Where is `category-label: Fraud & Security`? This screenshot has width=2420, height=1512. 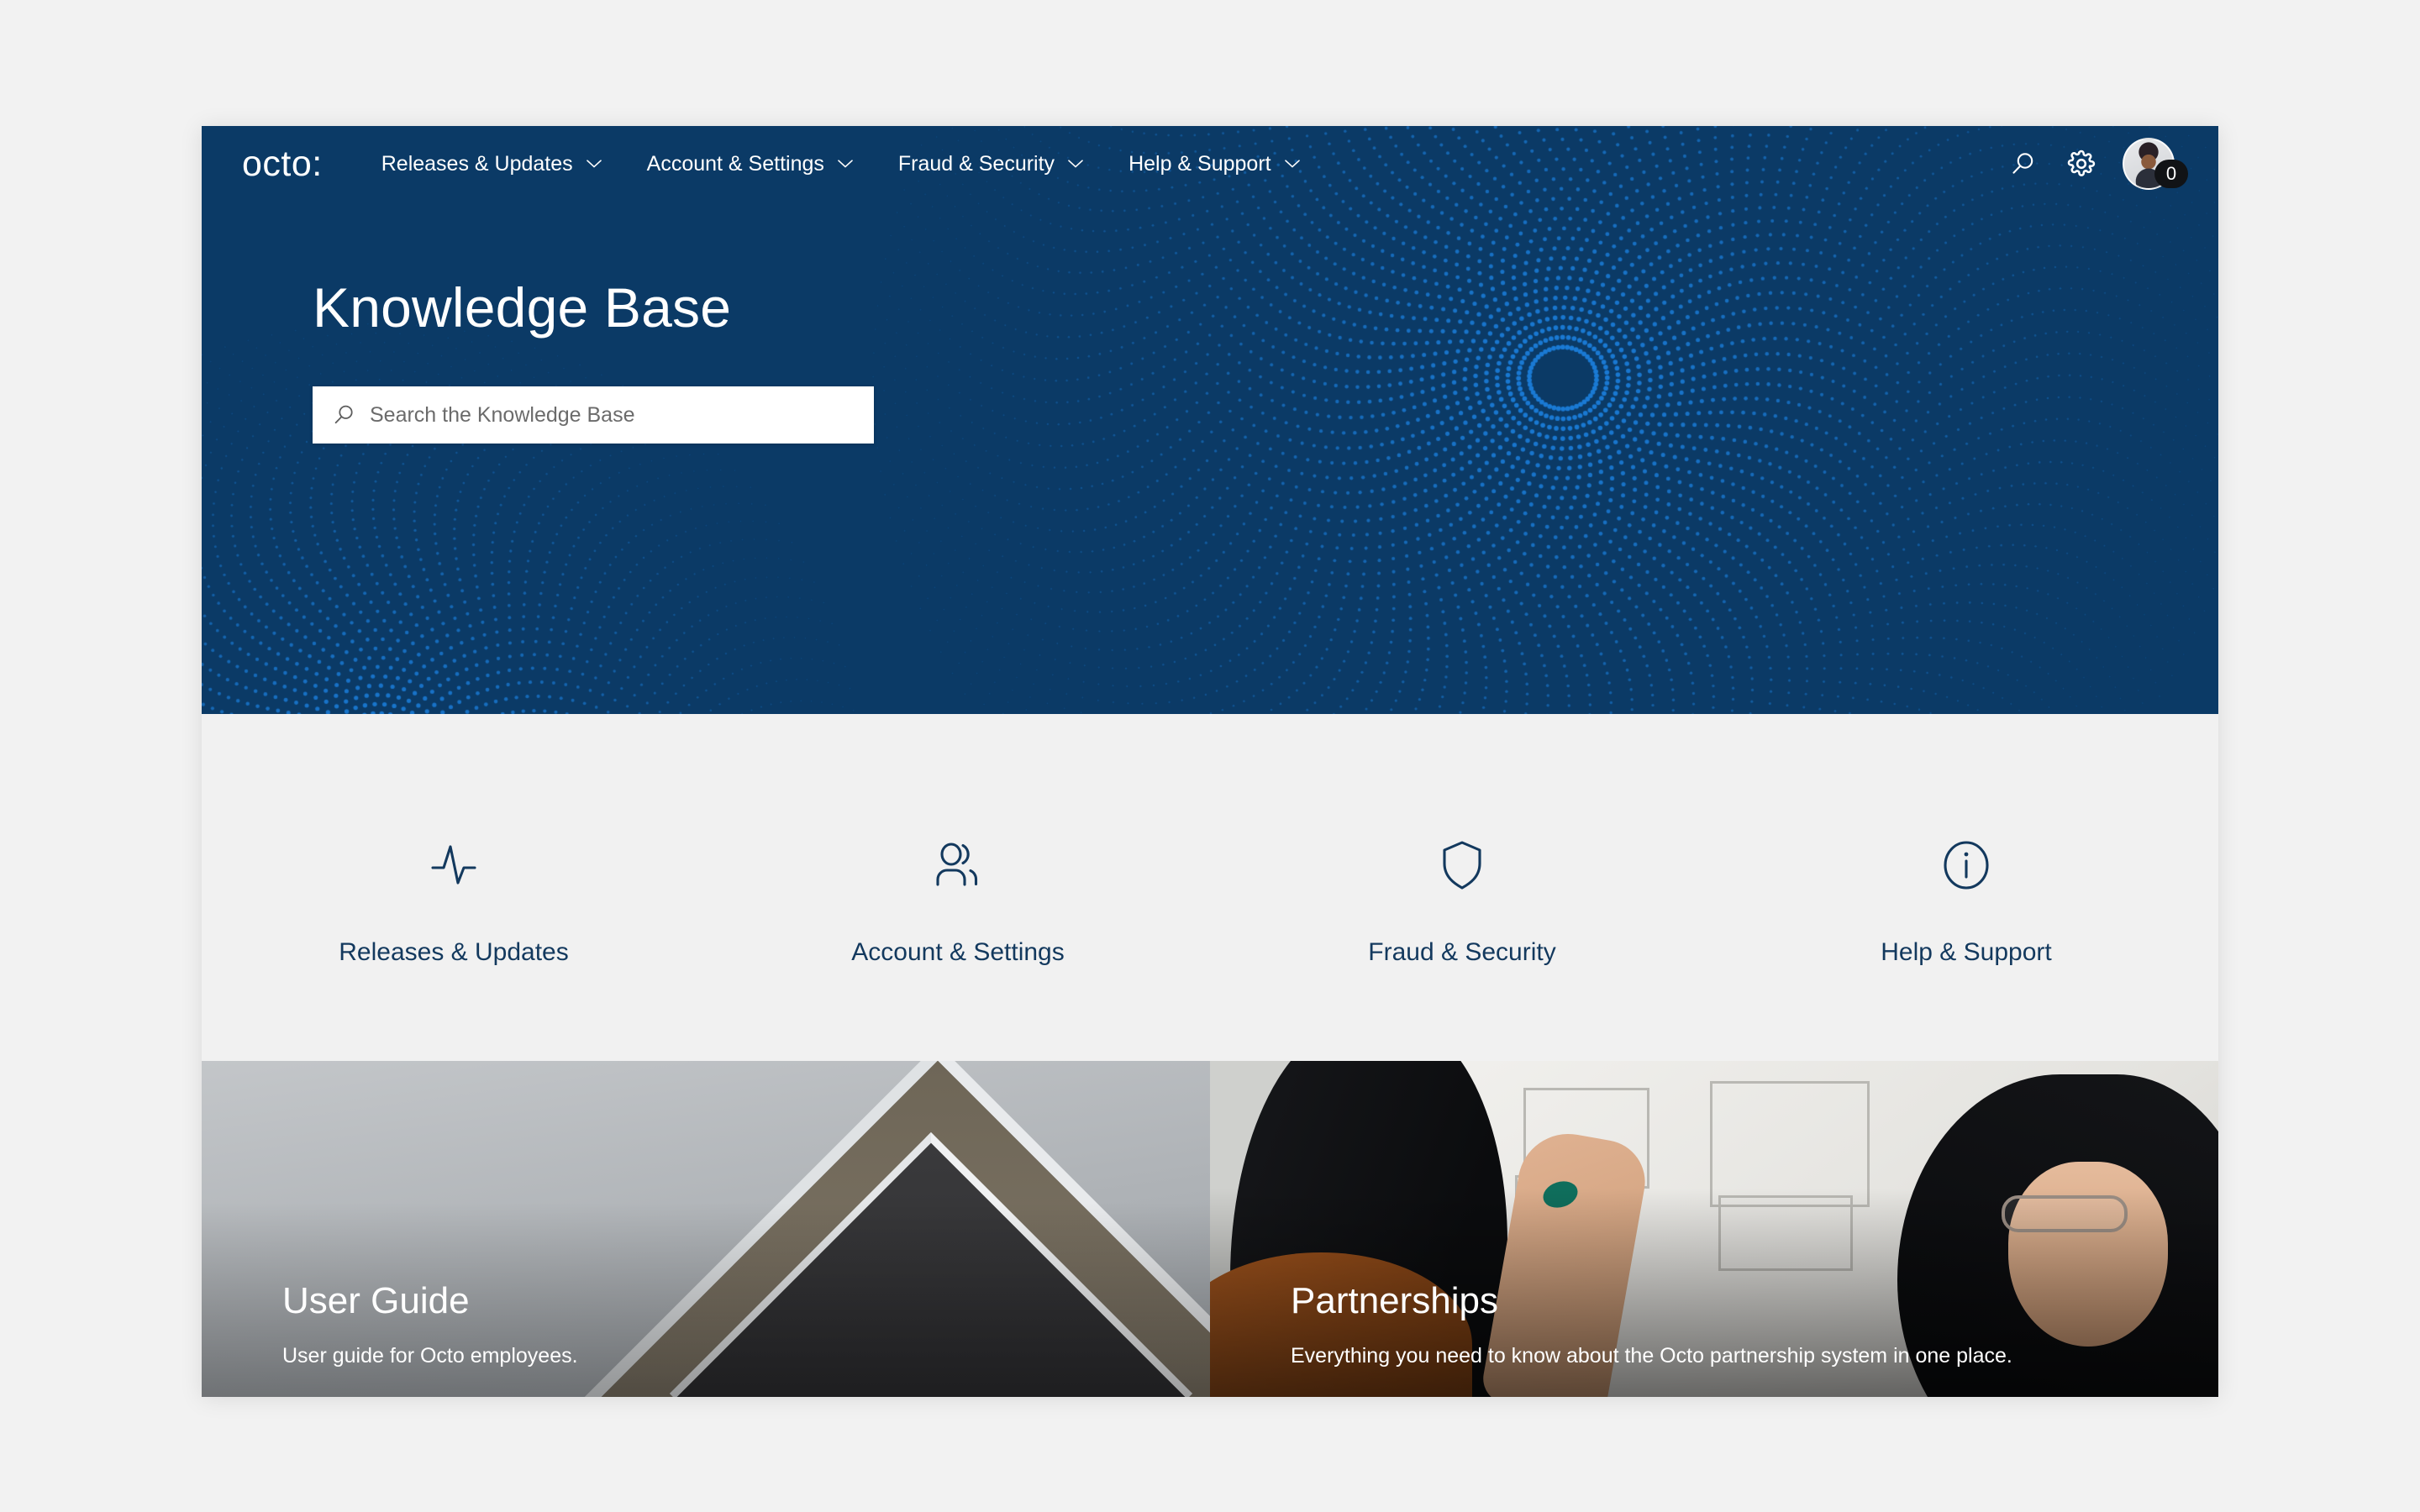 category-label: Fraud & Security is located at coordinates (1462, 951).